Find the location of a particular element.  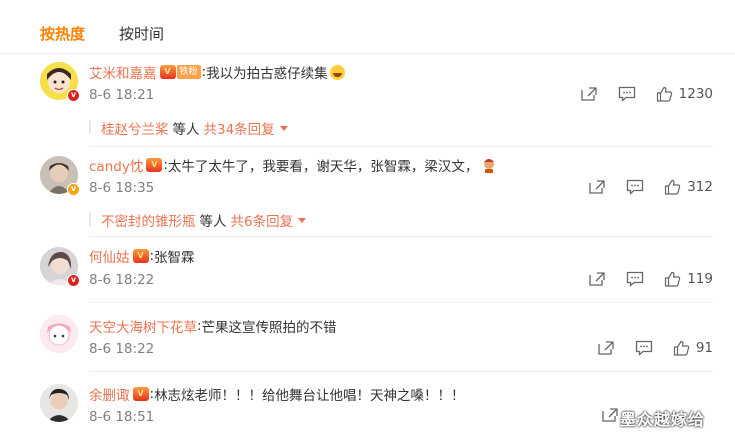

laugh-cry-emoji-icon is located at coordinates (337, 72).